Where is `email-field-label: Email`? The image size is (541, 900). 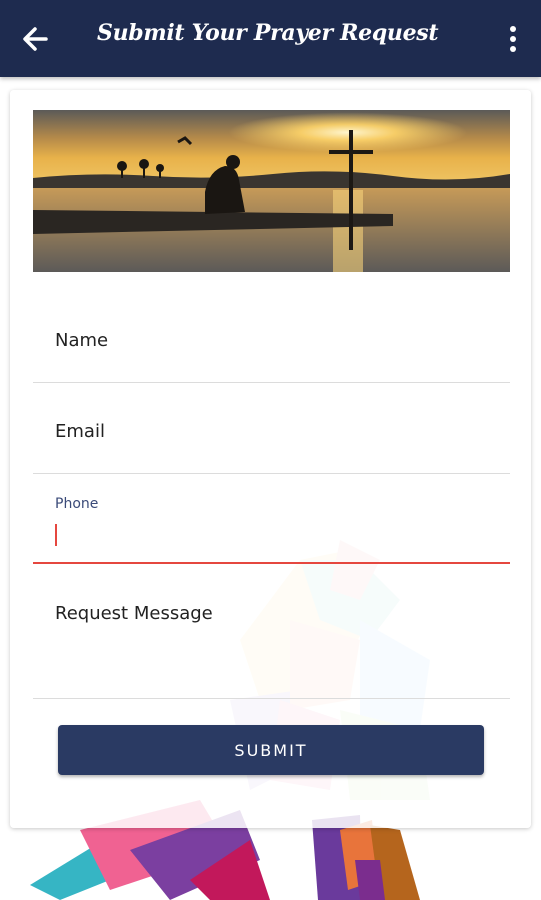 email-field-label: Email is located at coordinates (80, 431).